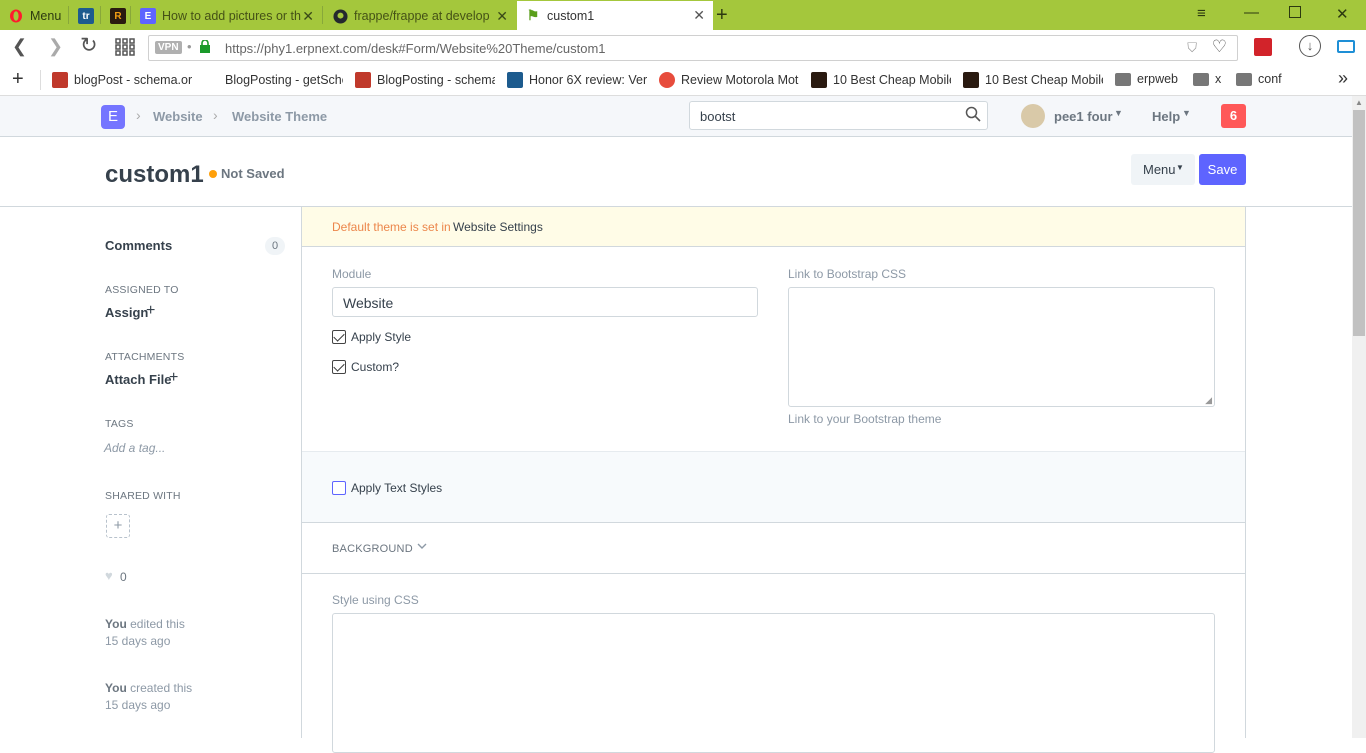 The image size is (1366, 753). What do you see at coordinates (1033, 116) in the screenshot?
I see `avatar` at bounding box center [1033, 116].